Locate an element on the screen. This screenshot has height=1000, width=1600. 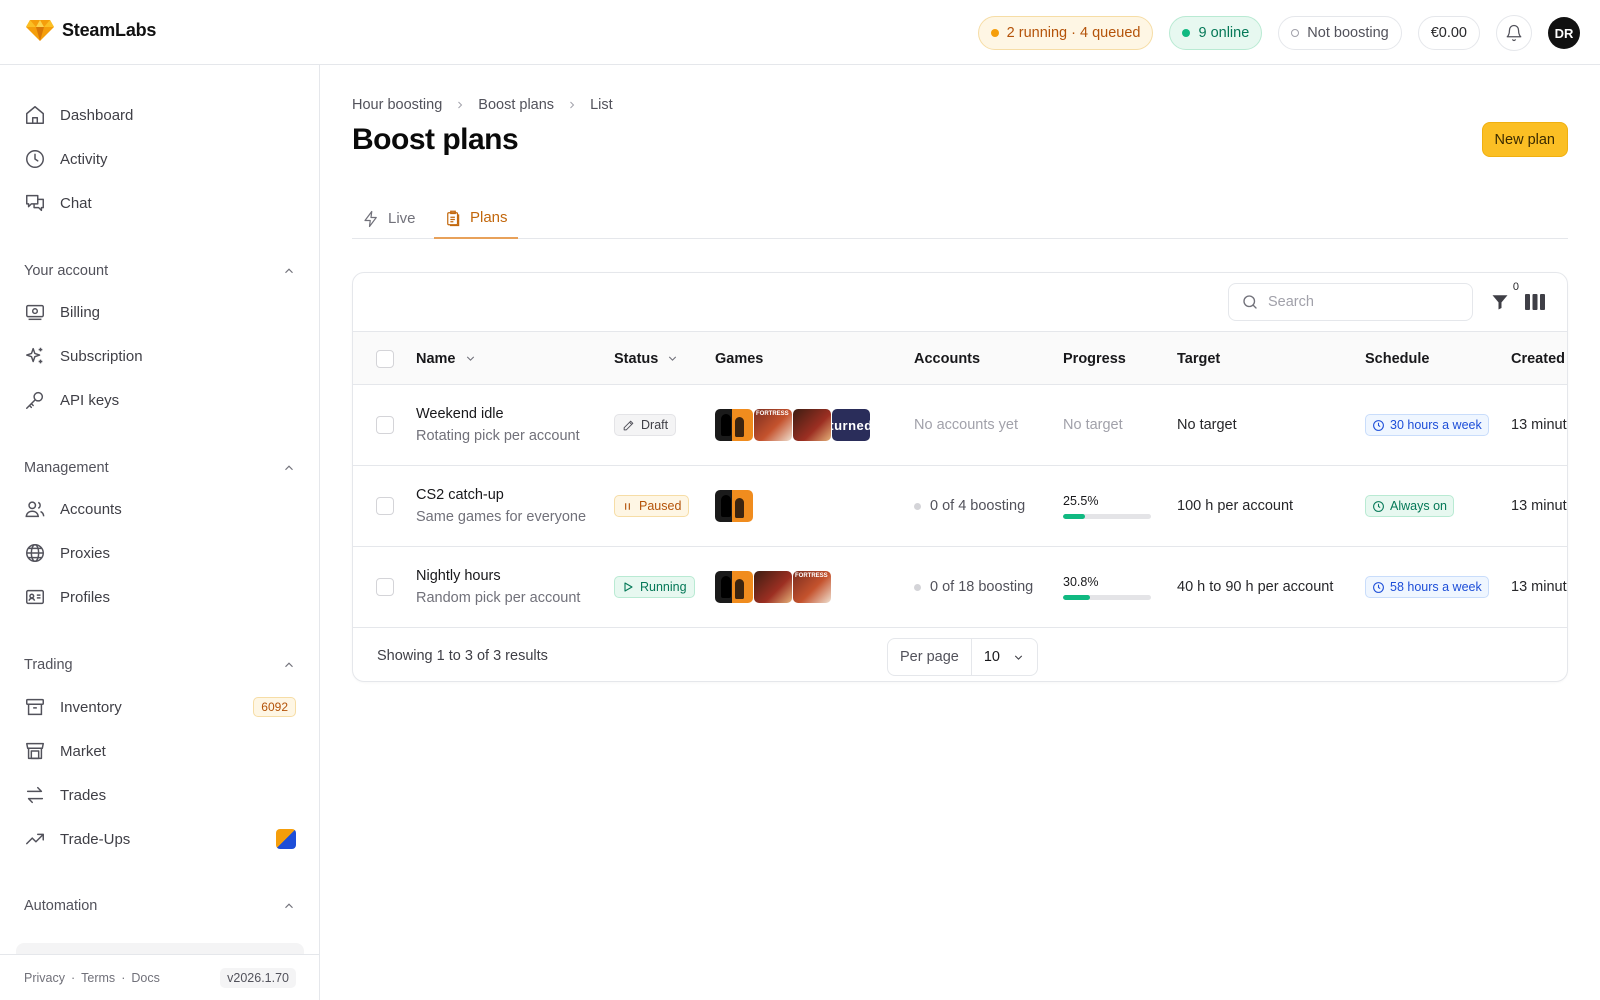
search-icon is located at coordinates (1250, 302).